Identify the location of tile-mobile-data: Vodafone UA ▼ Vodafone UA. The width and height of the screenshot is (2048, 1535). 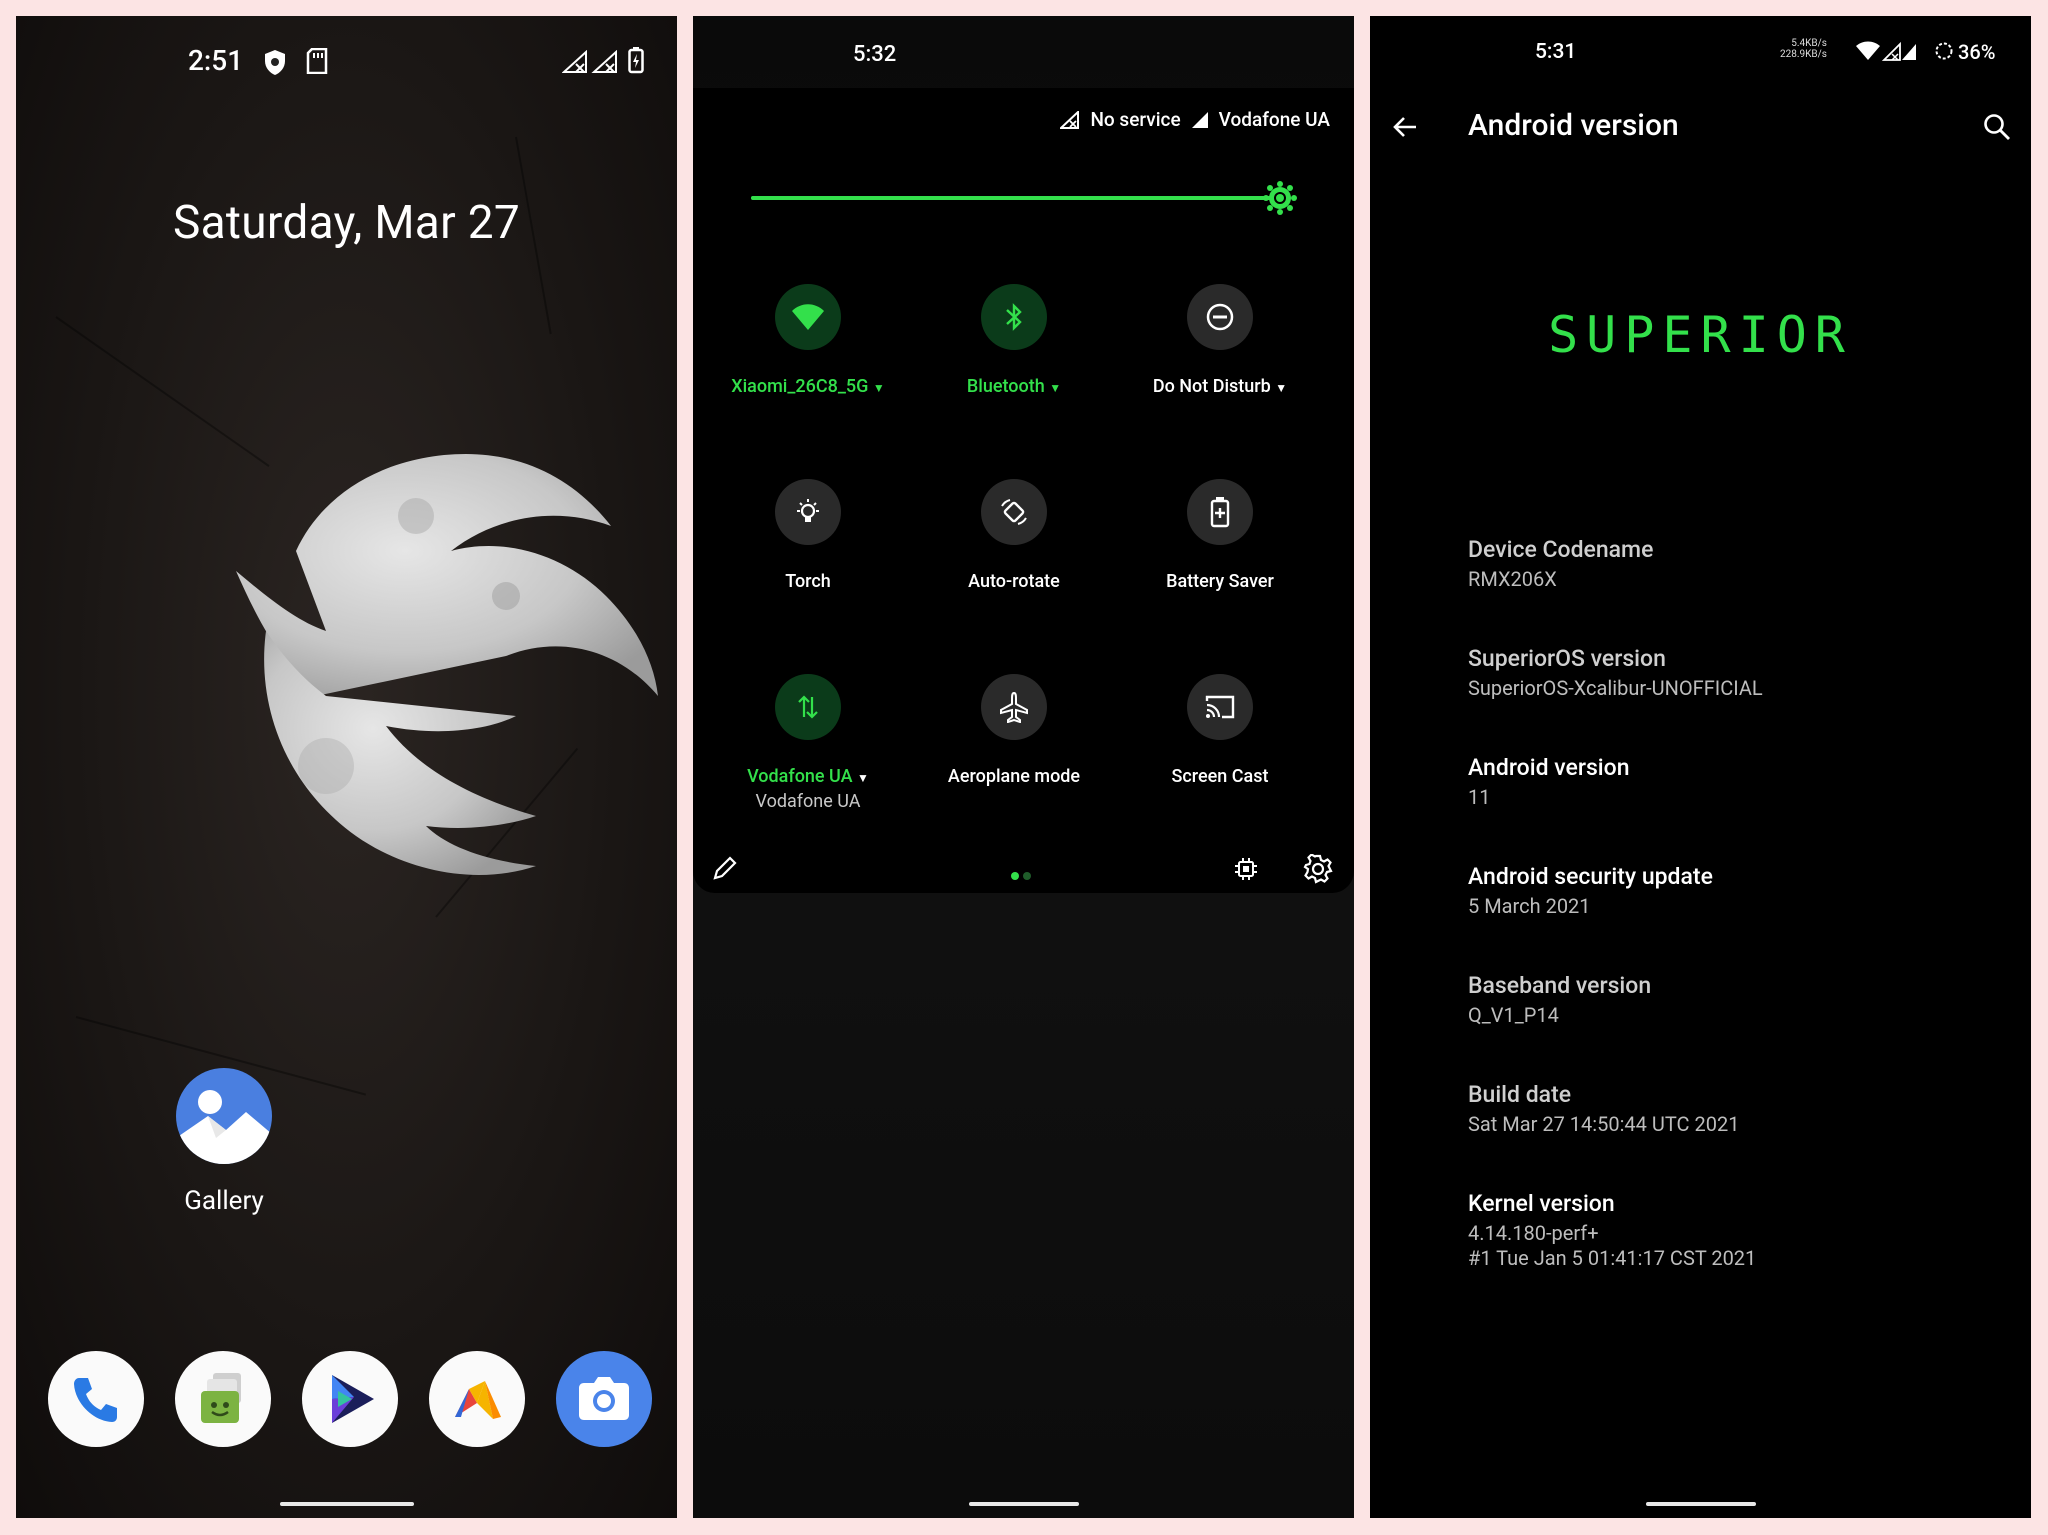
(808, 743).